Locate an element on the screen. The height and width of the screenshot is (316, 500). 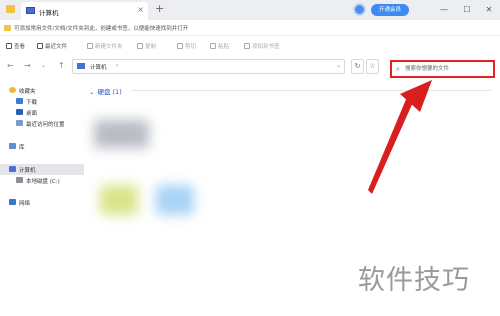
forward-icon: → is located at coordinates (27, 65).